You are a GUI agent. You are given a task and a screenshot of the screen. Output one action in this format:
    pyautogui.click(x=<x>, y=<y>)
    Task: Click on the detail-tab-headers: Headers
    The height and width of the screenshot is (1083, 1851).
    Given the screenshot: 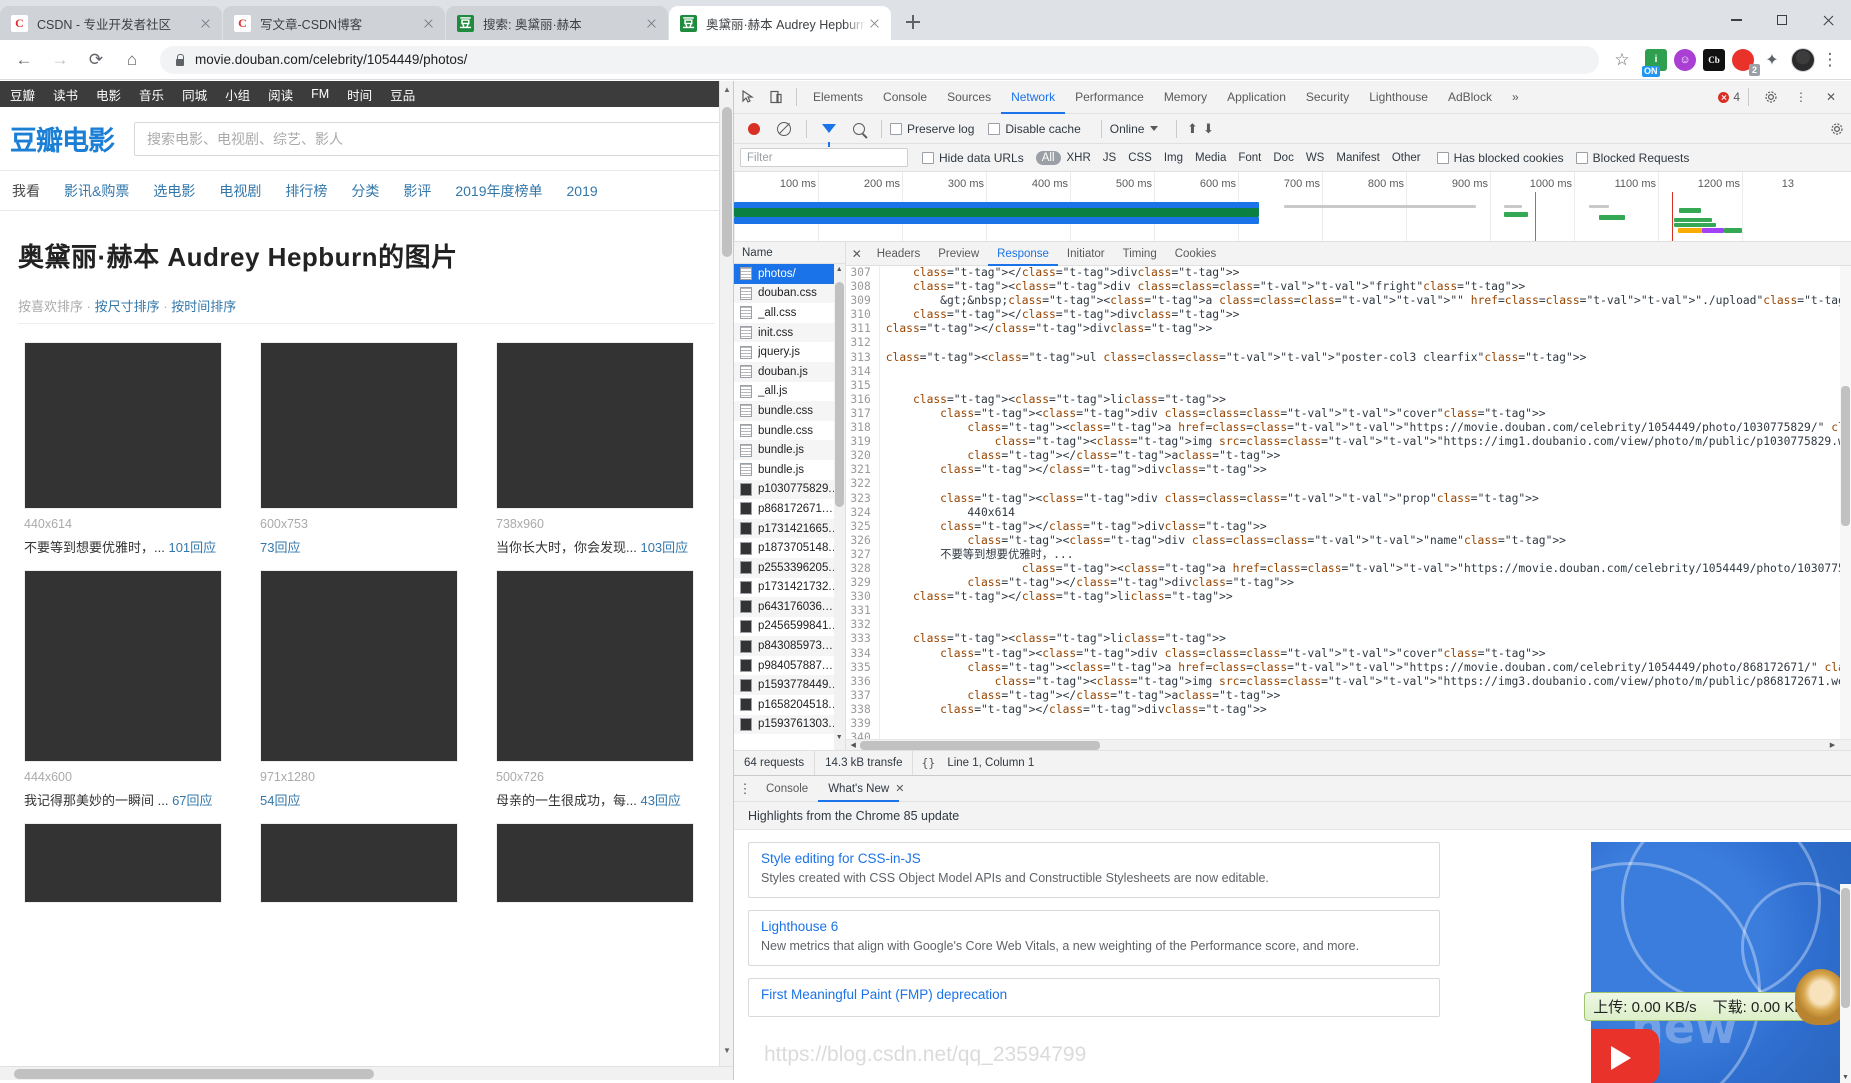 What is the action you would take?
    pyautogui.click(x=898, y=254)
    